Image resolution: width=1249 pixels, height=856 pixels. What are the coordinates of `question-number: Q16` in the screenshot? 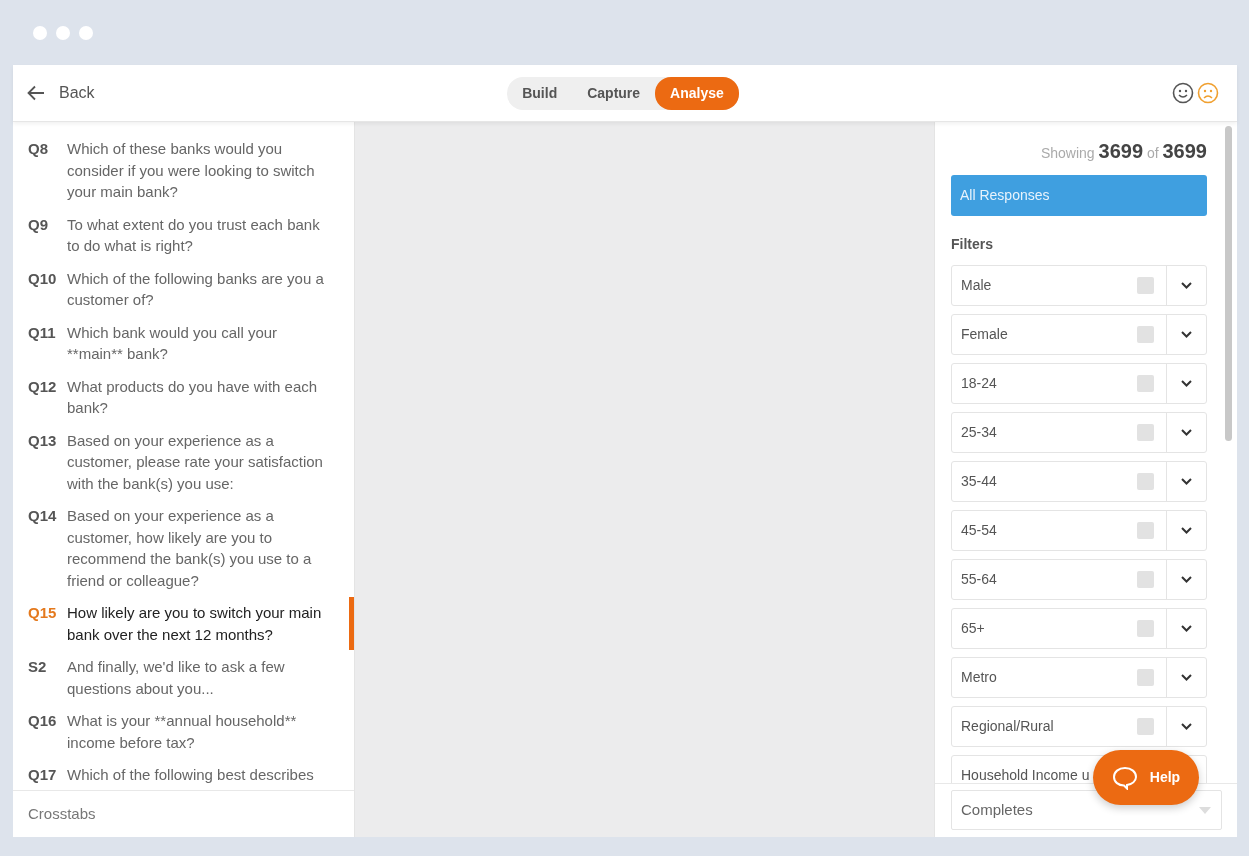 It's located at (43, 721).